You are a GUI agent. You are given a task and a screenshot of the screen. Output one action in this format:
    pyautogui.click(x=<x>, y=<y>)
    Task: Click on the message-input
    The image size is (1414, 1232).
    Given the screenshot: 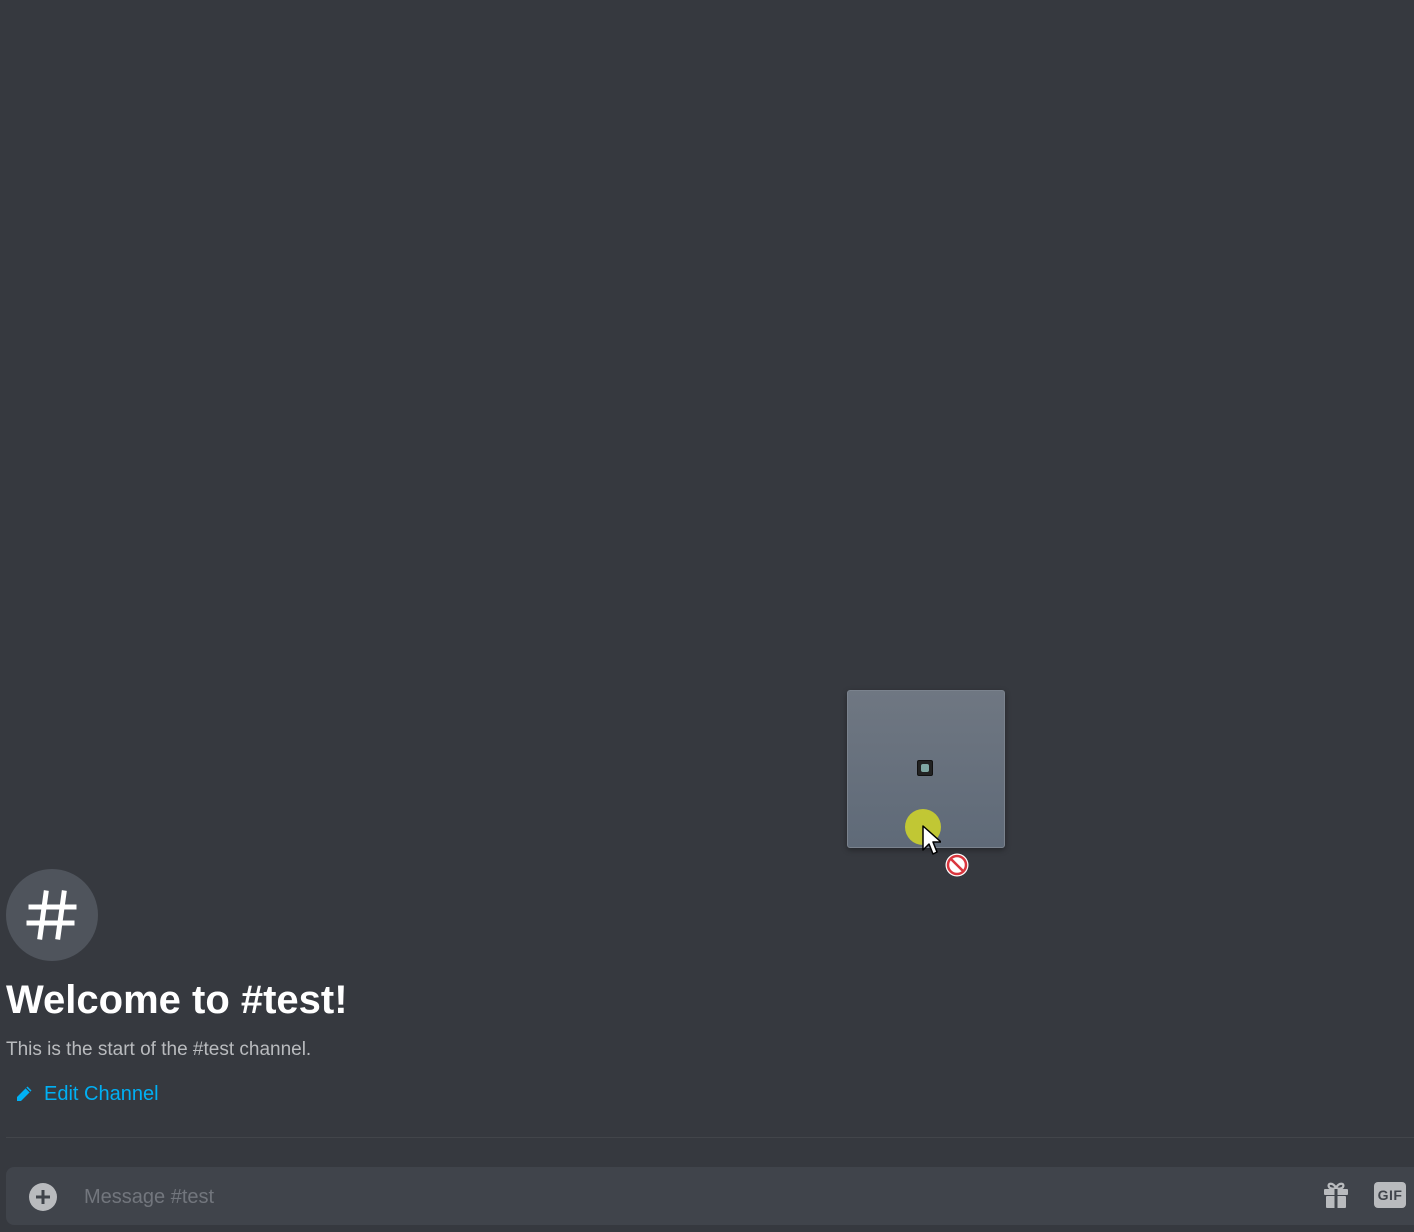 What is the action you would take?
    pyautogui.click(x=684, y=1197)
    